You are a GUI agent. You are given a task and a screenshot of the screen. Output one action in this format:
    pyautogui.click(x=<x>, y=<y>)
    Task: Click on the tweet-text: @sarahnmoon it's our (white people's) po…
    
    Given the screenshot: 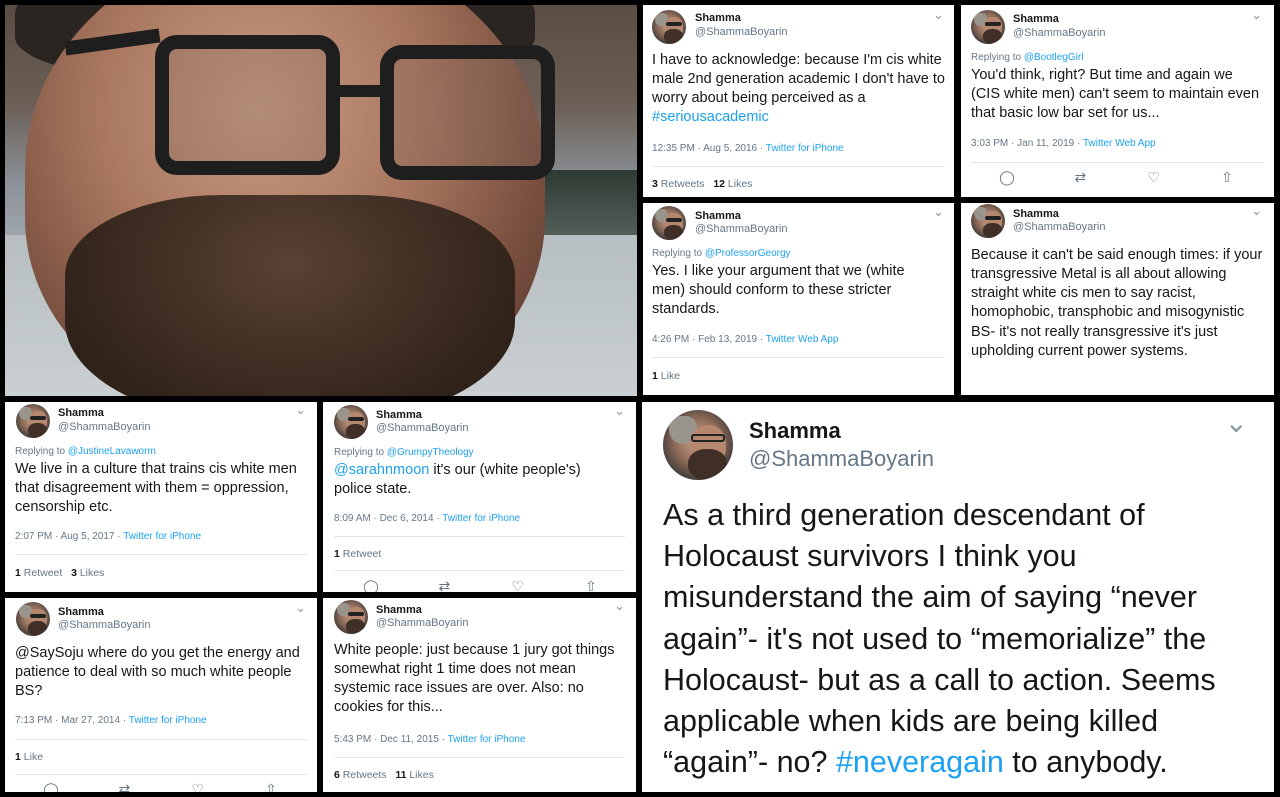 What is the action you would take?
    pyautogui.click(x=474, y=480)
    